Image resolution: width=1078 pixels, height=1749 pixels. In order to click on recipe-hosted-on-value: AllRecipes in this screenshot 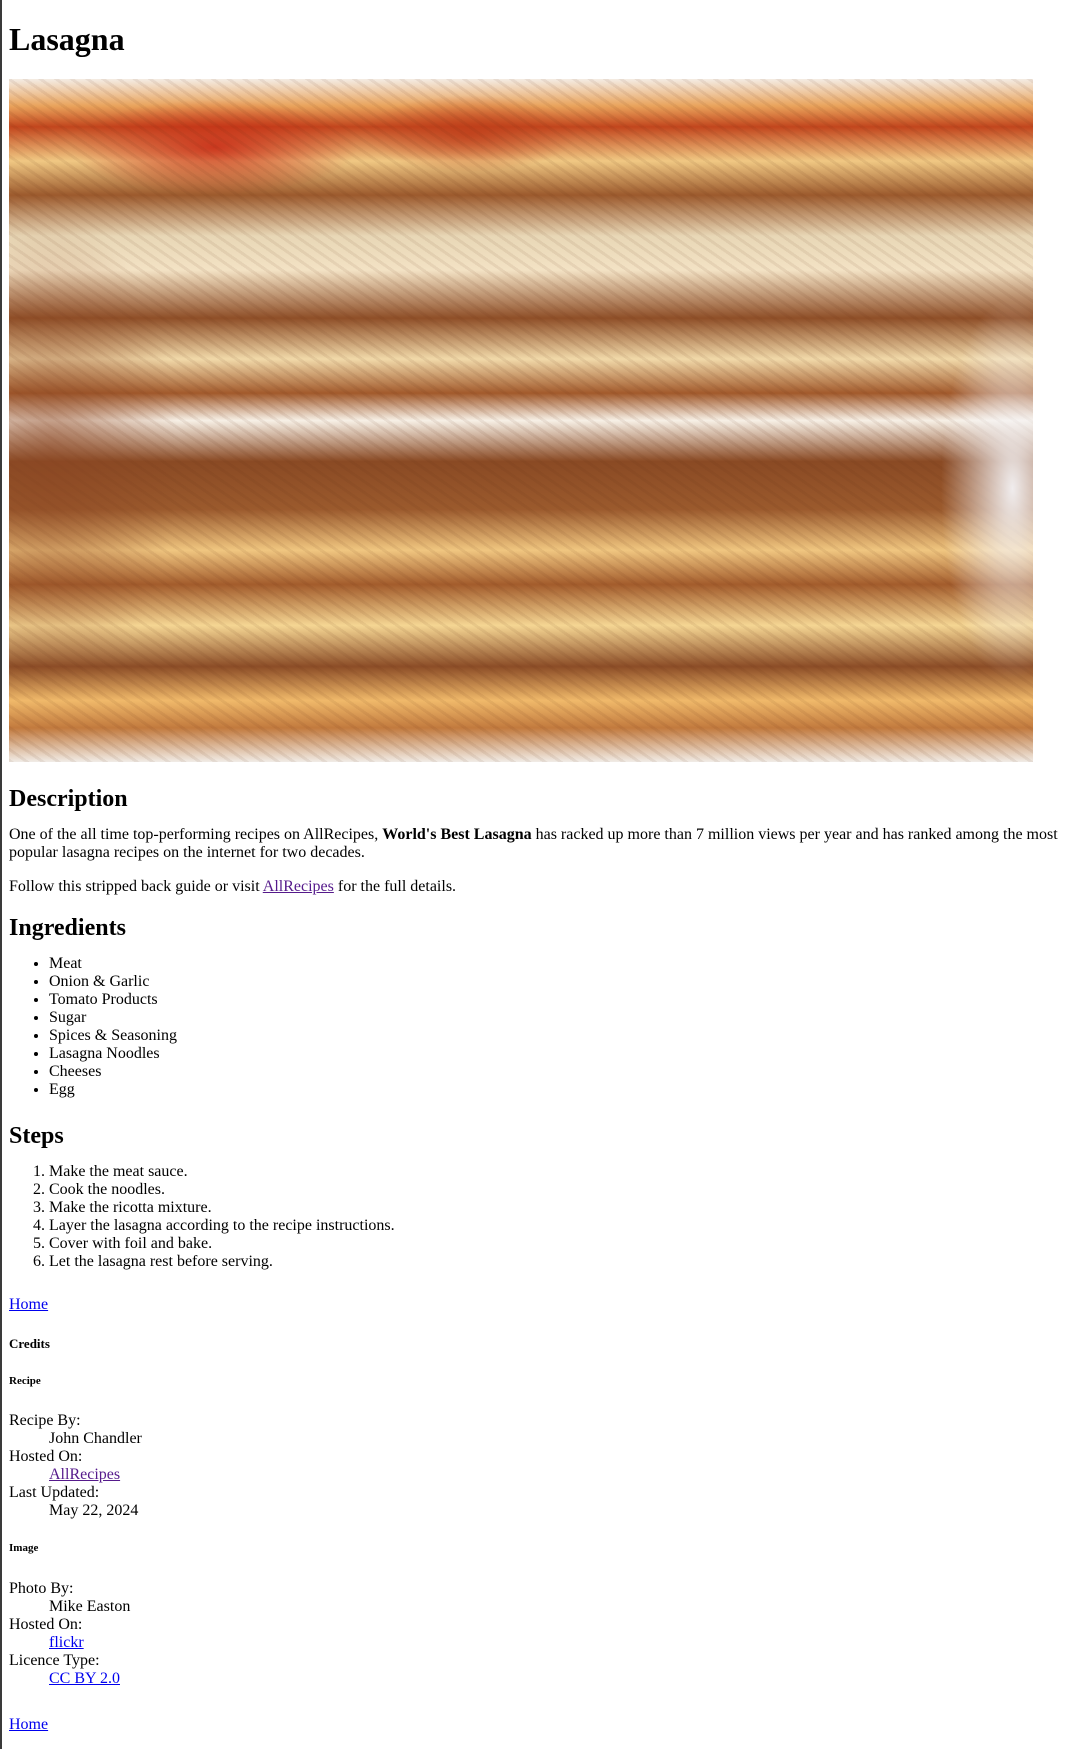, I will do `click(95, 1475)`.